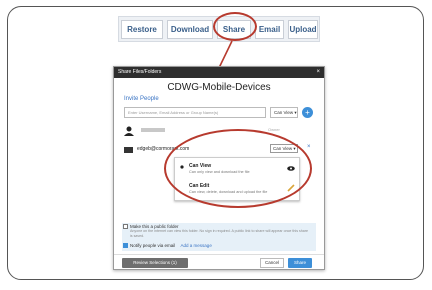  Describe the element at coordinates (155, 263) in the screenshot. I see `review-selections-button: Review Selections (1)` at that location.